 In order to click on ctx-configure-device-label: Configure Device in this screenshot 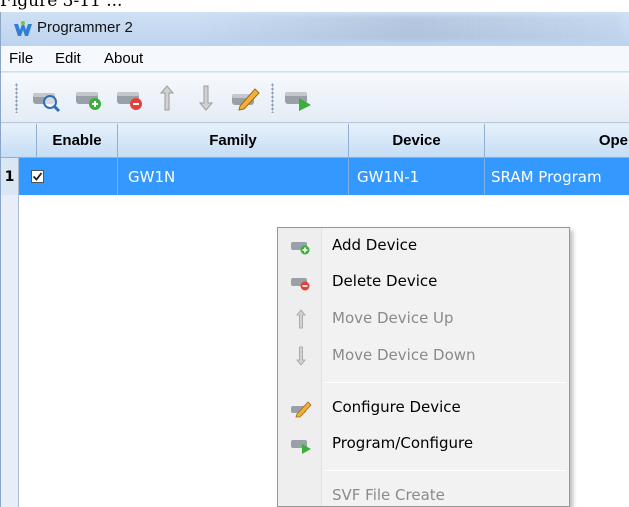, I will do `click(396, 407)`.